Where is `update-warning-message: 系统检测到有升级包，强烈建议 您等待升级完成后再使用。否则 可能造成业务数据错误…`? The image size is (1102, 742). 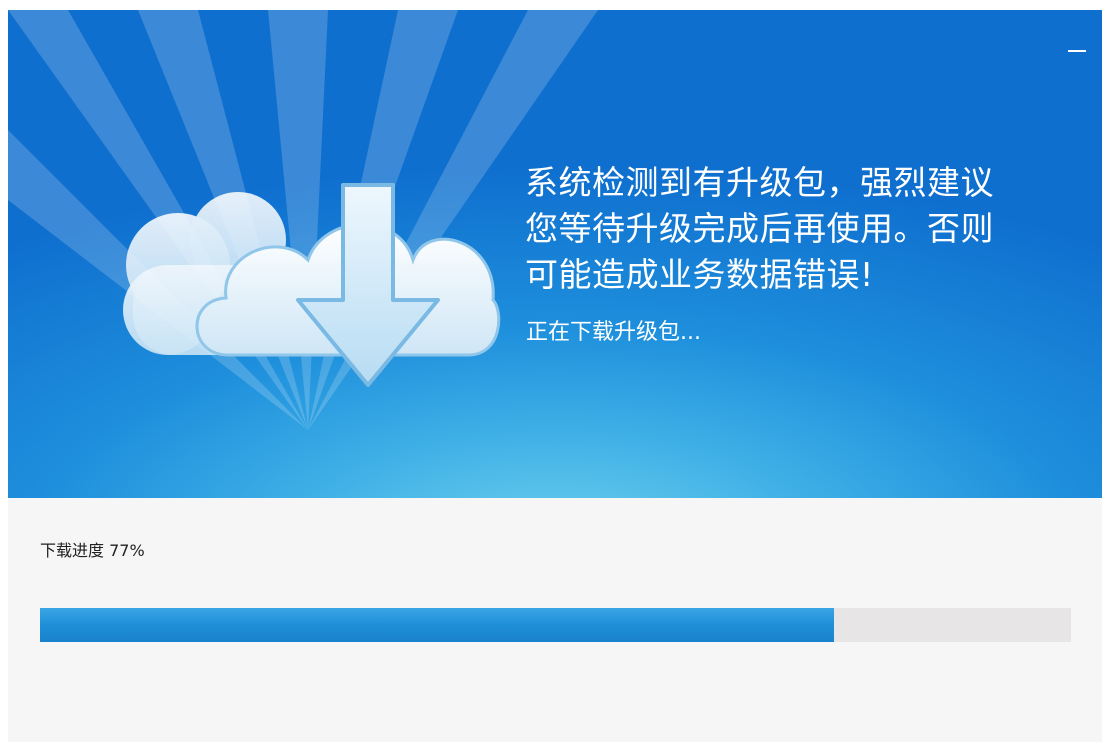
update-warning-message: 系统检测到有升级包，强烈建议 您等待升级完成后再使用。否则 可能造成业务数据错误… is located at coordinates (795, 229).